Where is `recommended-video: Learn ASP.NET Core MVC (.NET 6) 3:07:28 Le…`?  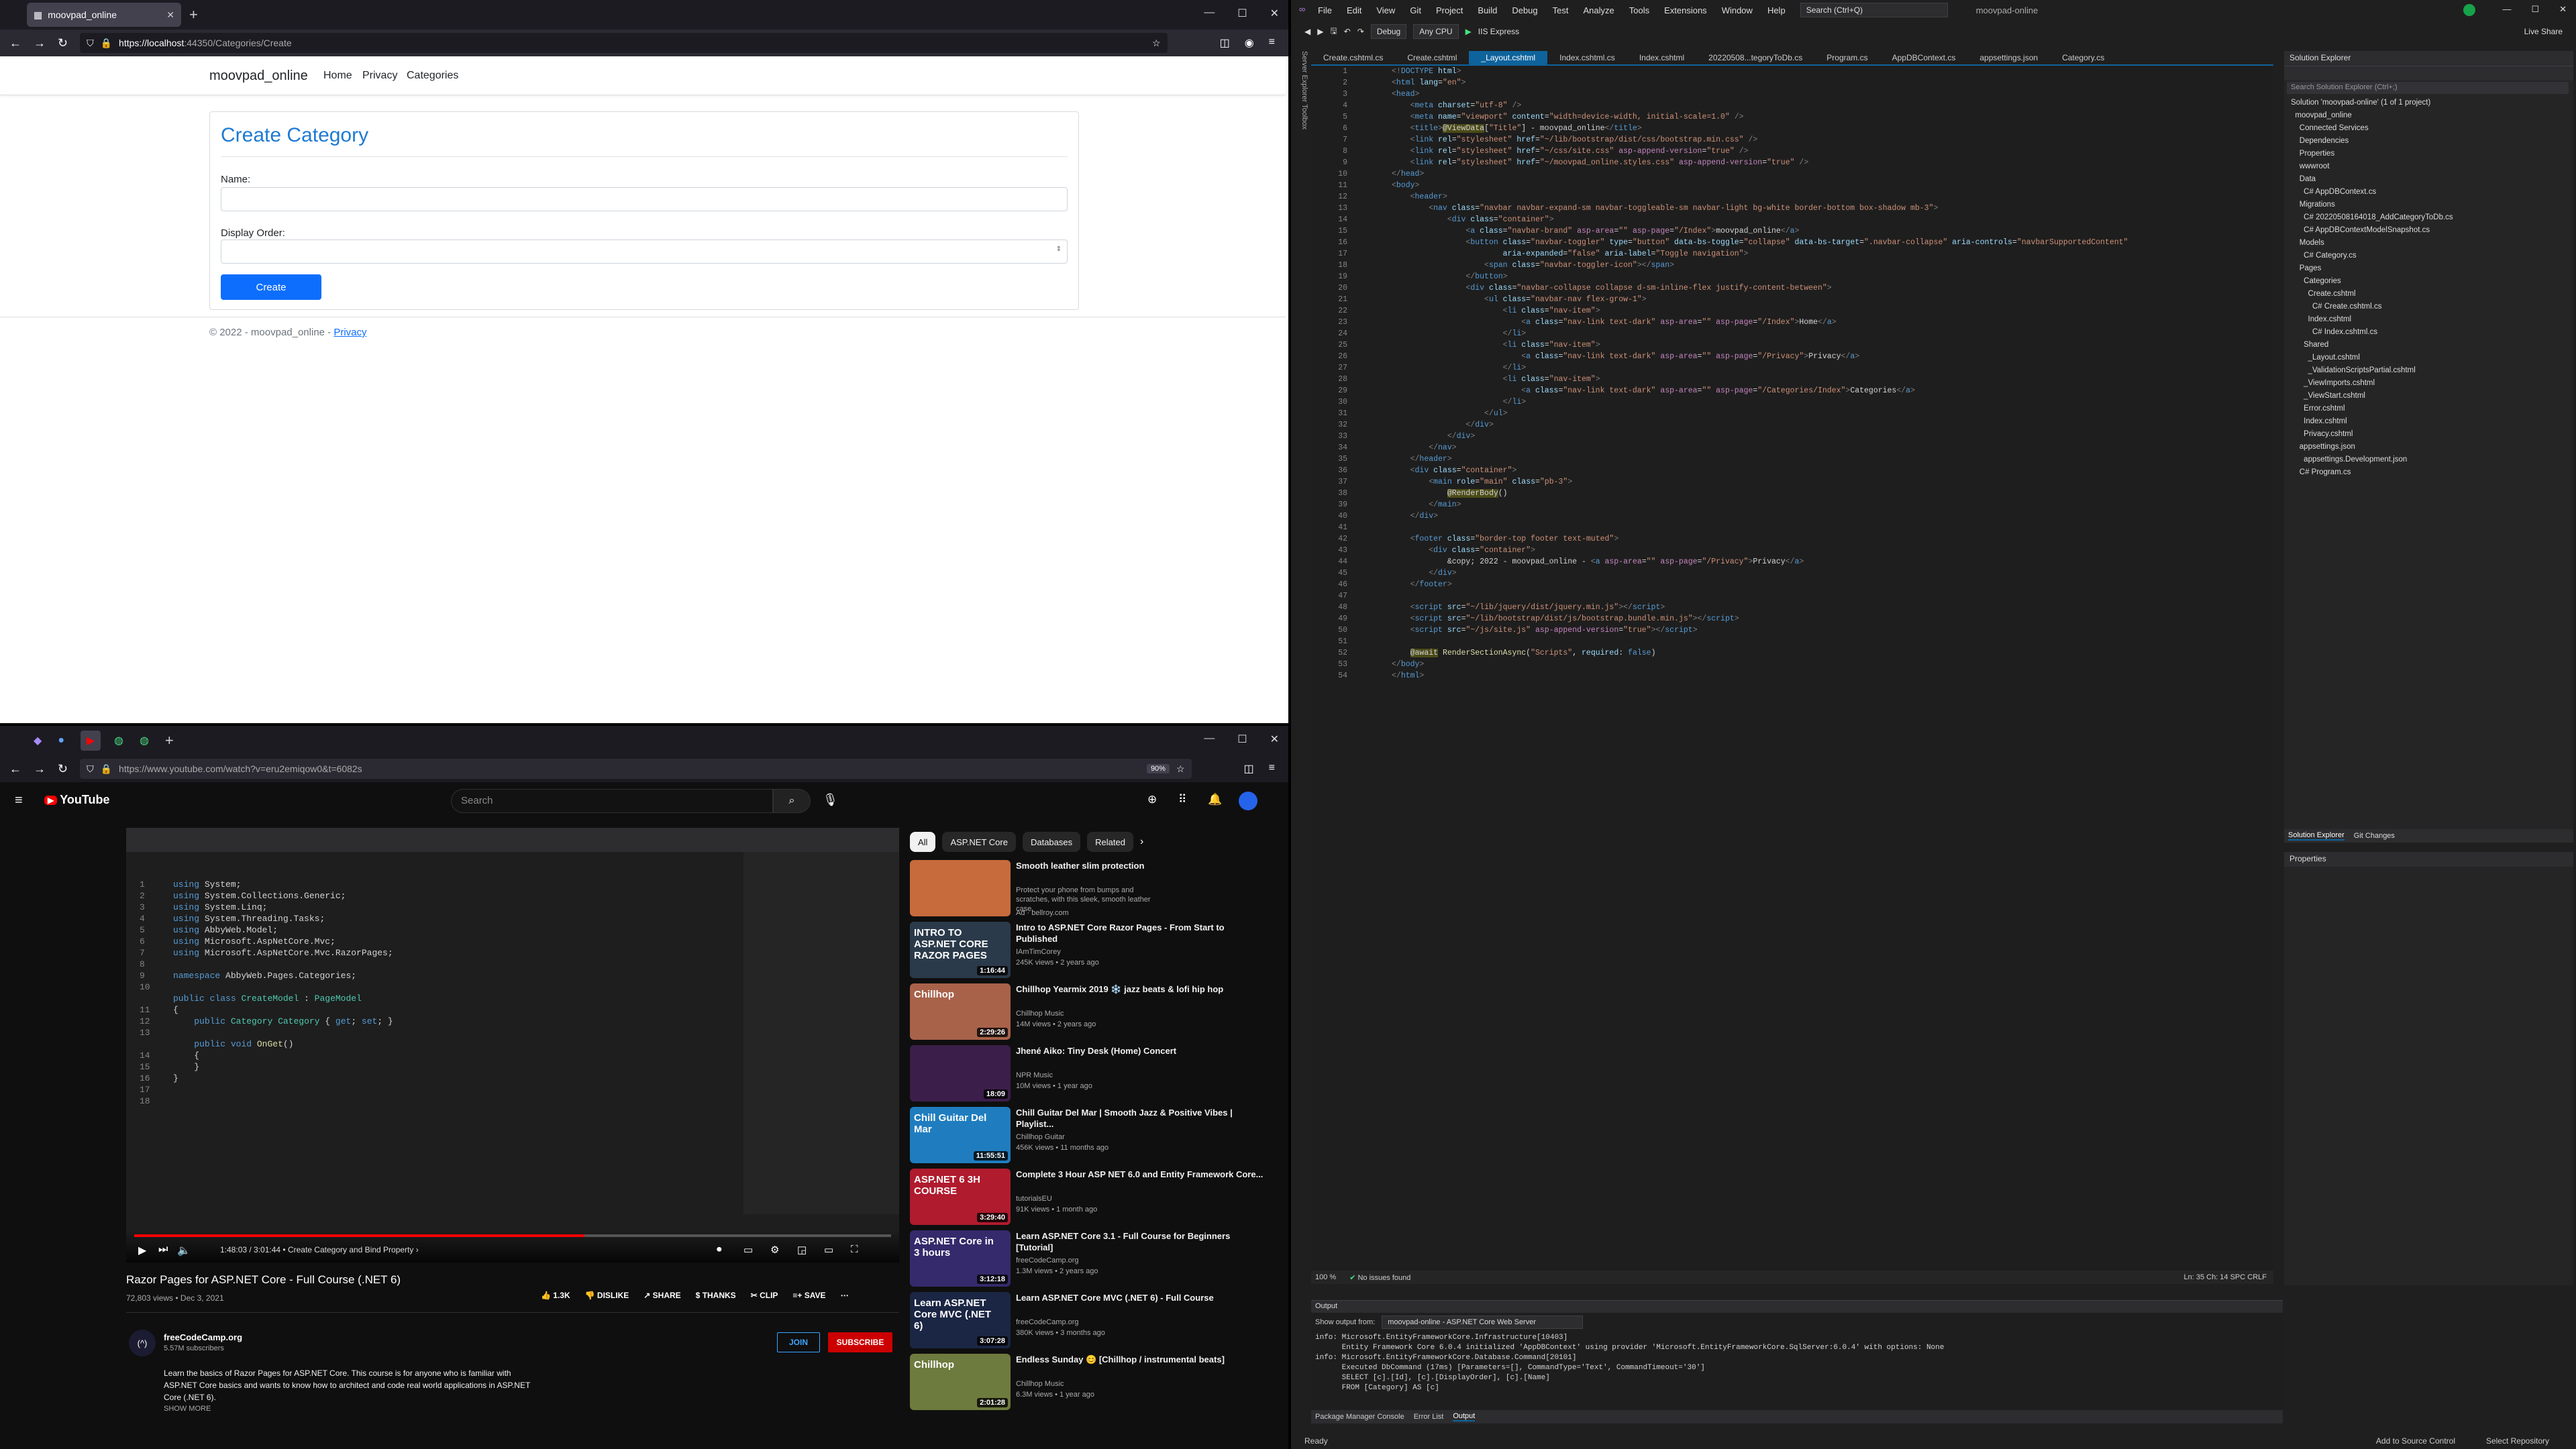 recommended-video: Learn ASP.NET Core MVC (.NET 6) 3:07:28 Le… is located at coordinates (1091, 1321).